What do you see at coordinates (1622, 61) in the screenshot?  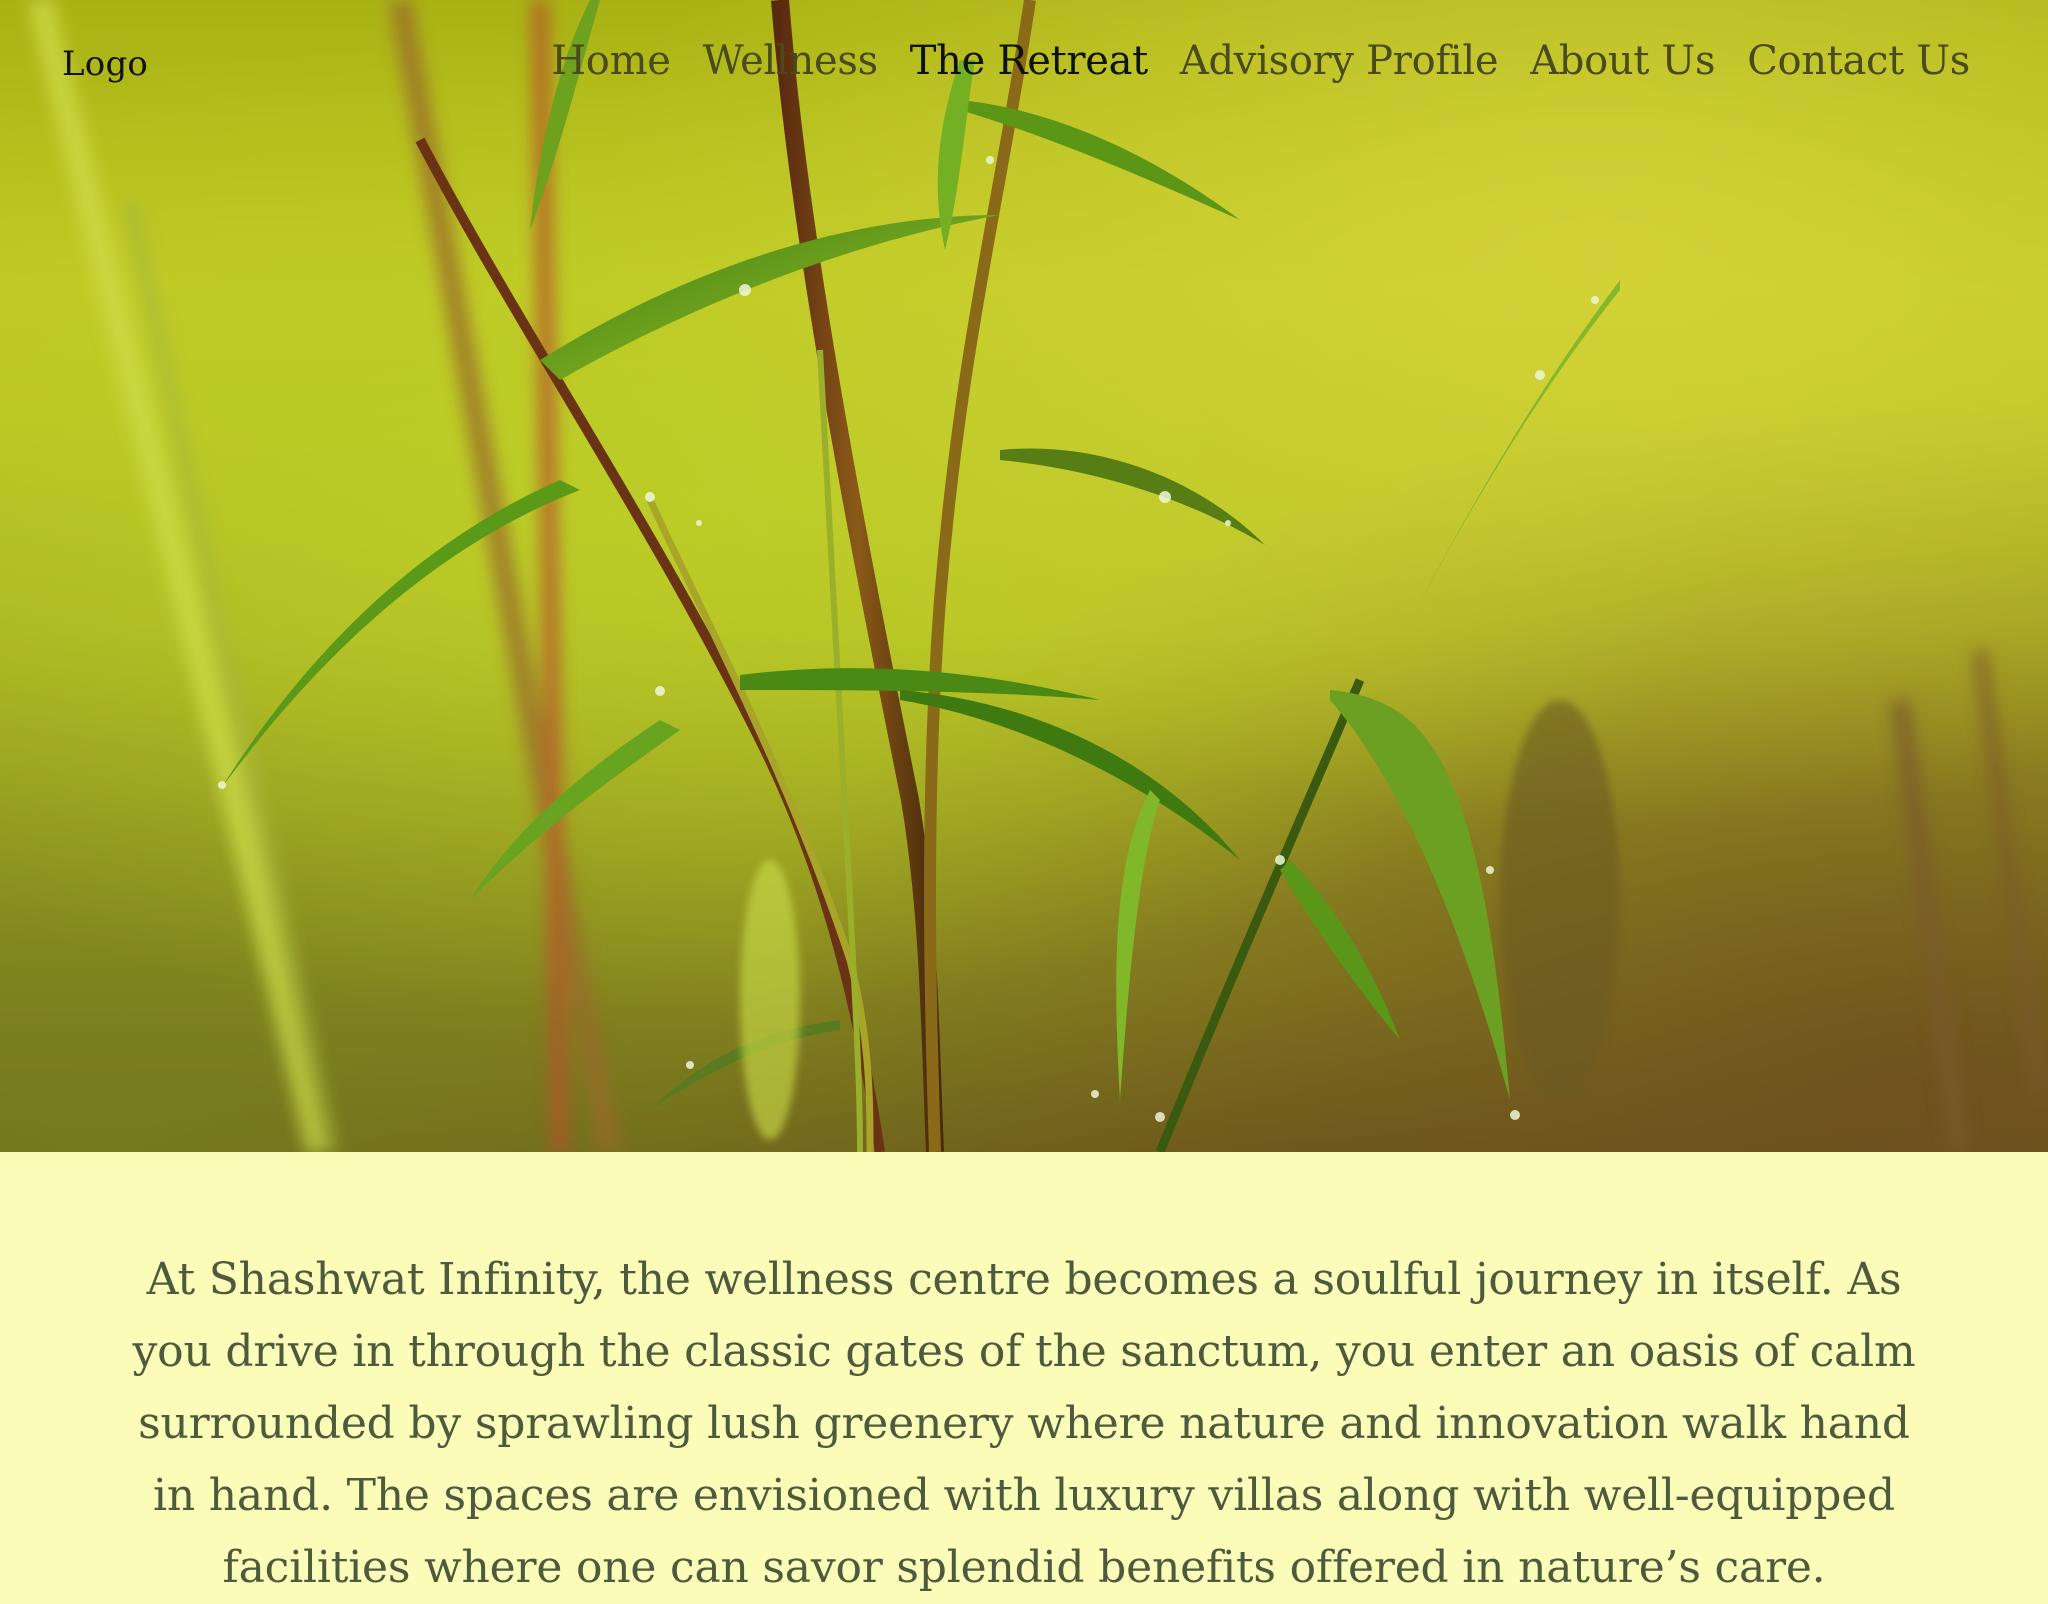 I see `nav-item-about-us: About Us` at bounding box center [1622, 61].